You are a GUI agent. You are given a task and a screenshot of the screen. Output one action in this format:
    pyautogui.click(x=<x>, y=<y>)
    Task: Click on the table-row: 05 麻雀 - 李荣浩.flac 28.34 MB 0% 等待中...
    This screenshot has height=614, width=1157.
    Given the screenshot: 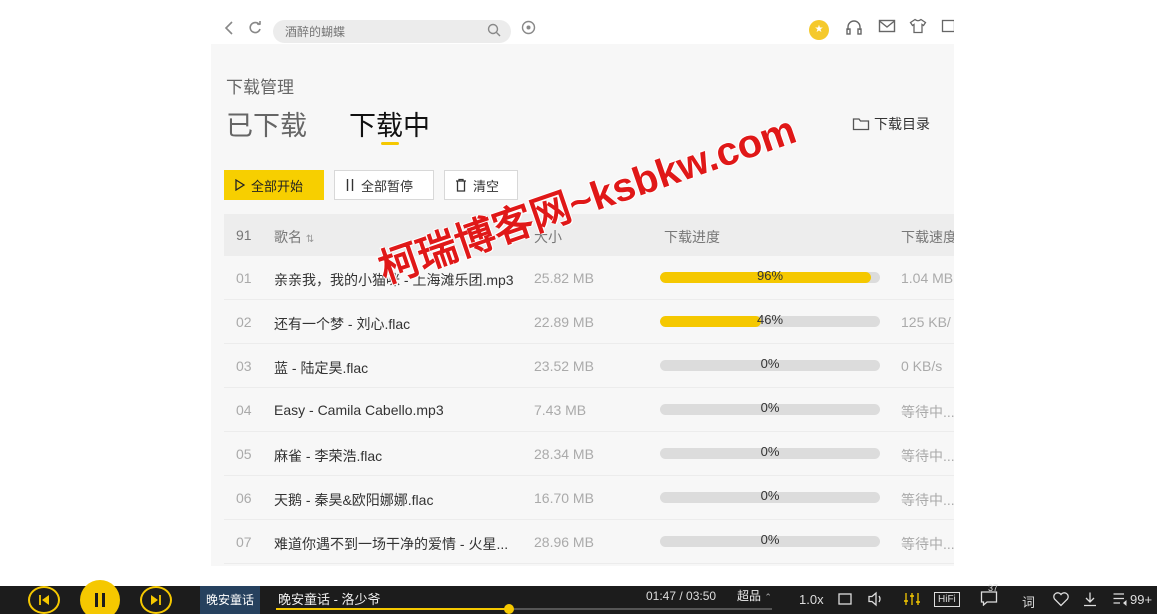 What is the action you would take?
    pyautogui.click(x=589, y=454)
    